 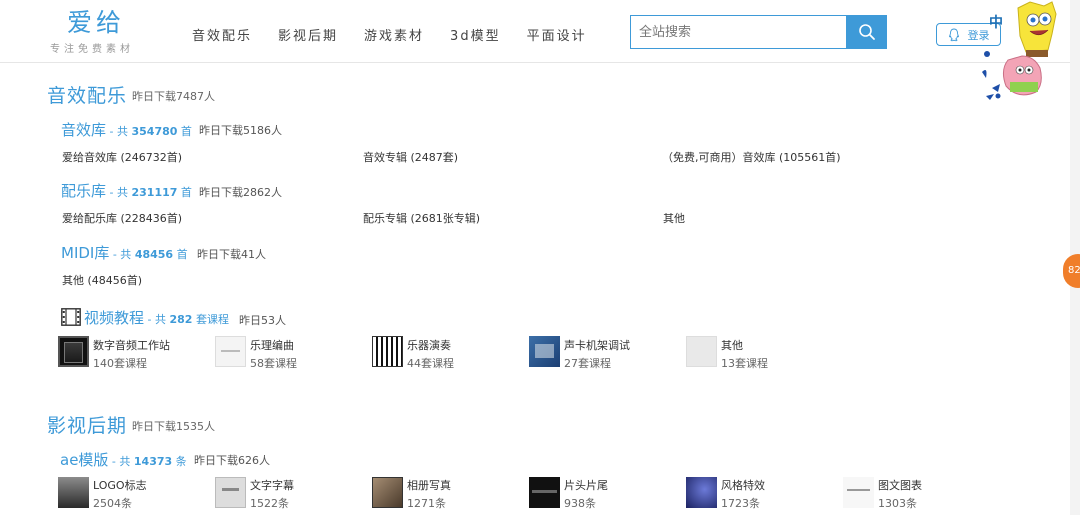 I want to click on side-float-badge: 82, so click(x=1071, y=271).